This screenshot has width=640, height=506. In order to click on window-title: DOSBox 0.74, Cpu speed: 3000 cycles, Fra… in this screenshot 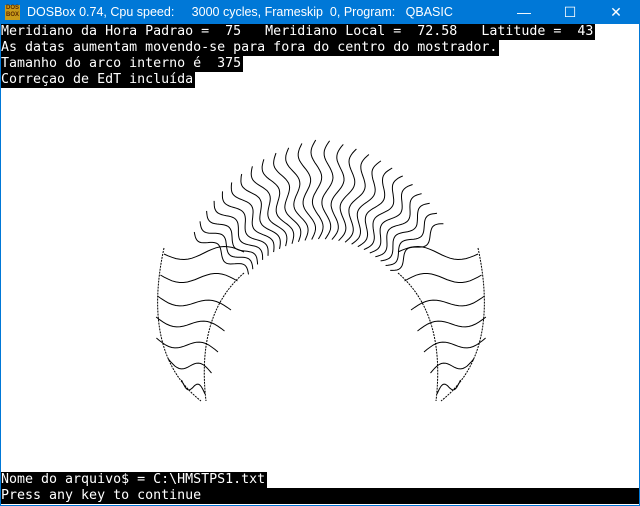, I will do `click(240, 12)`.